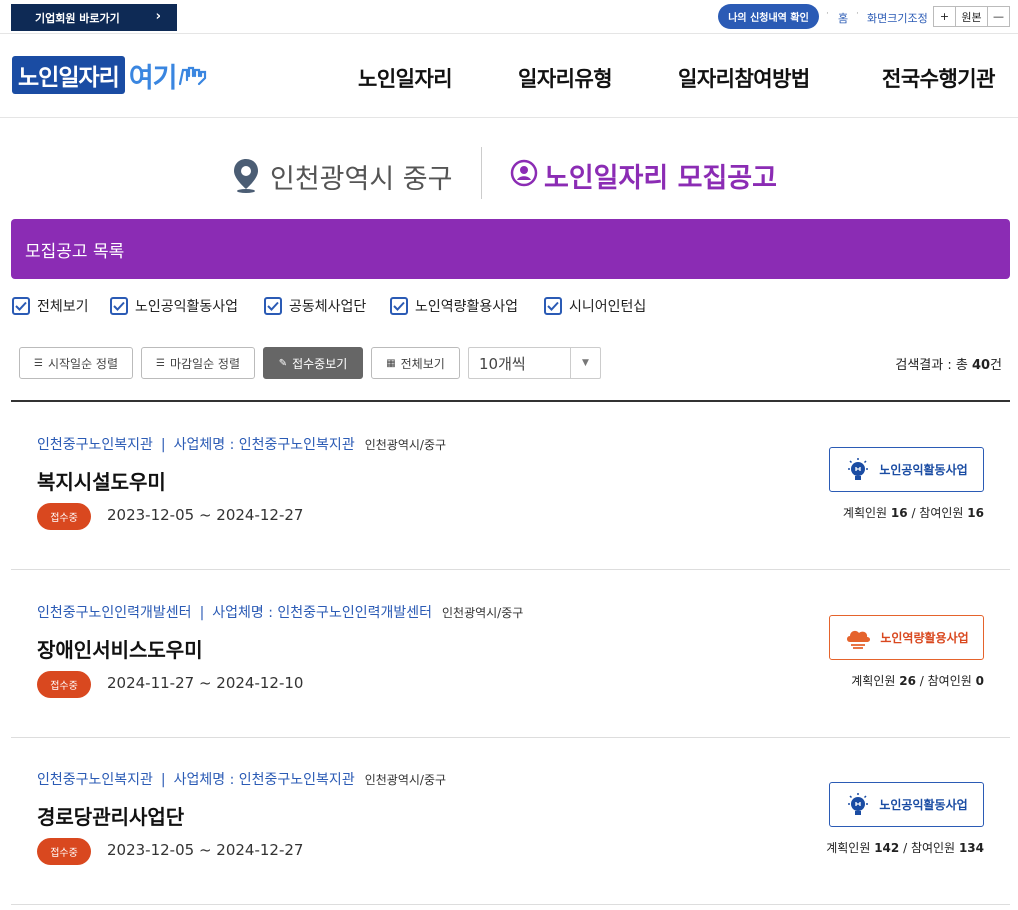 This screenshot has height=910, width=1018. I want to click on result-count: 검색결과 : 총 40건, so click(948, 363).